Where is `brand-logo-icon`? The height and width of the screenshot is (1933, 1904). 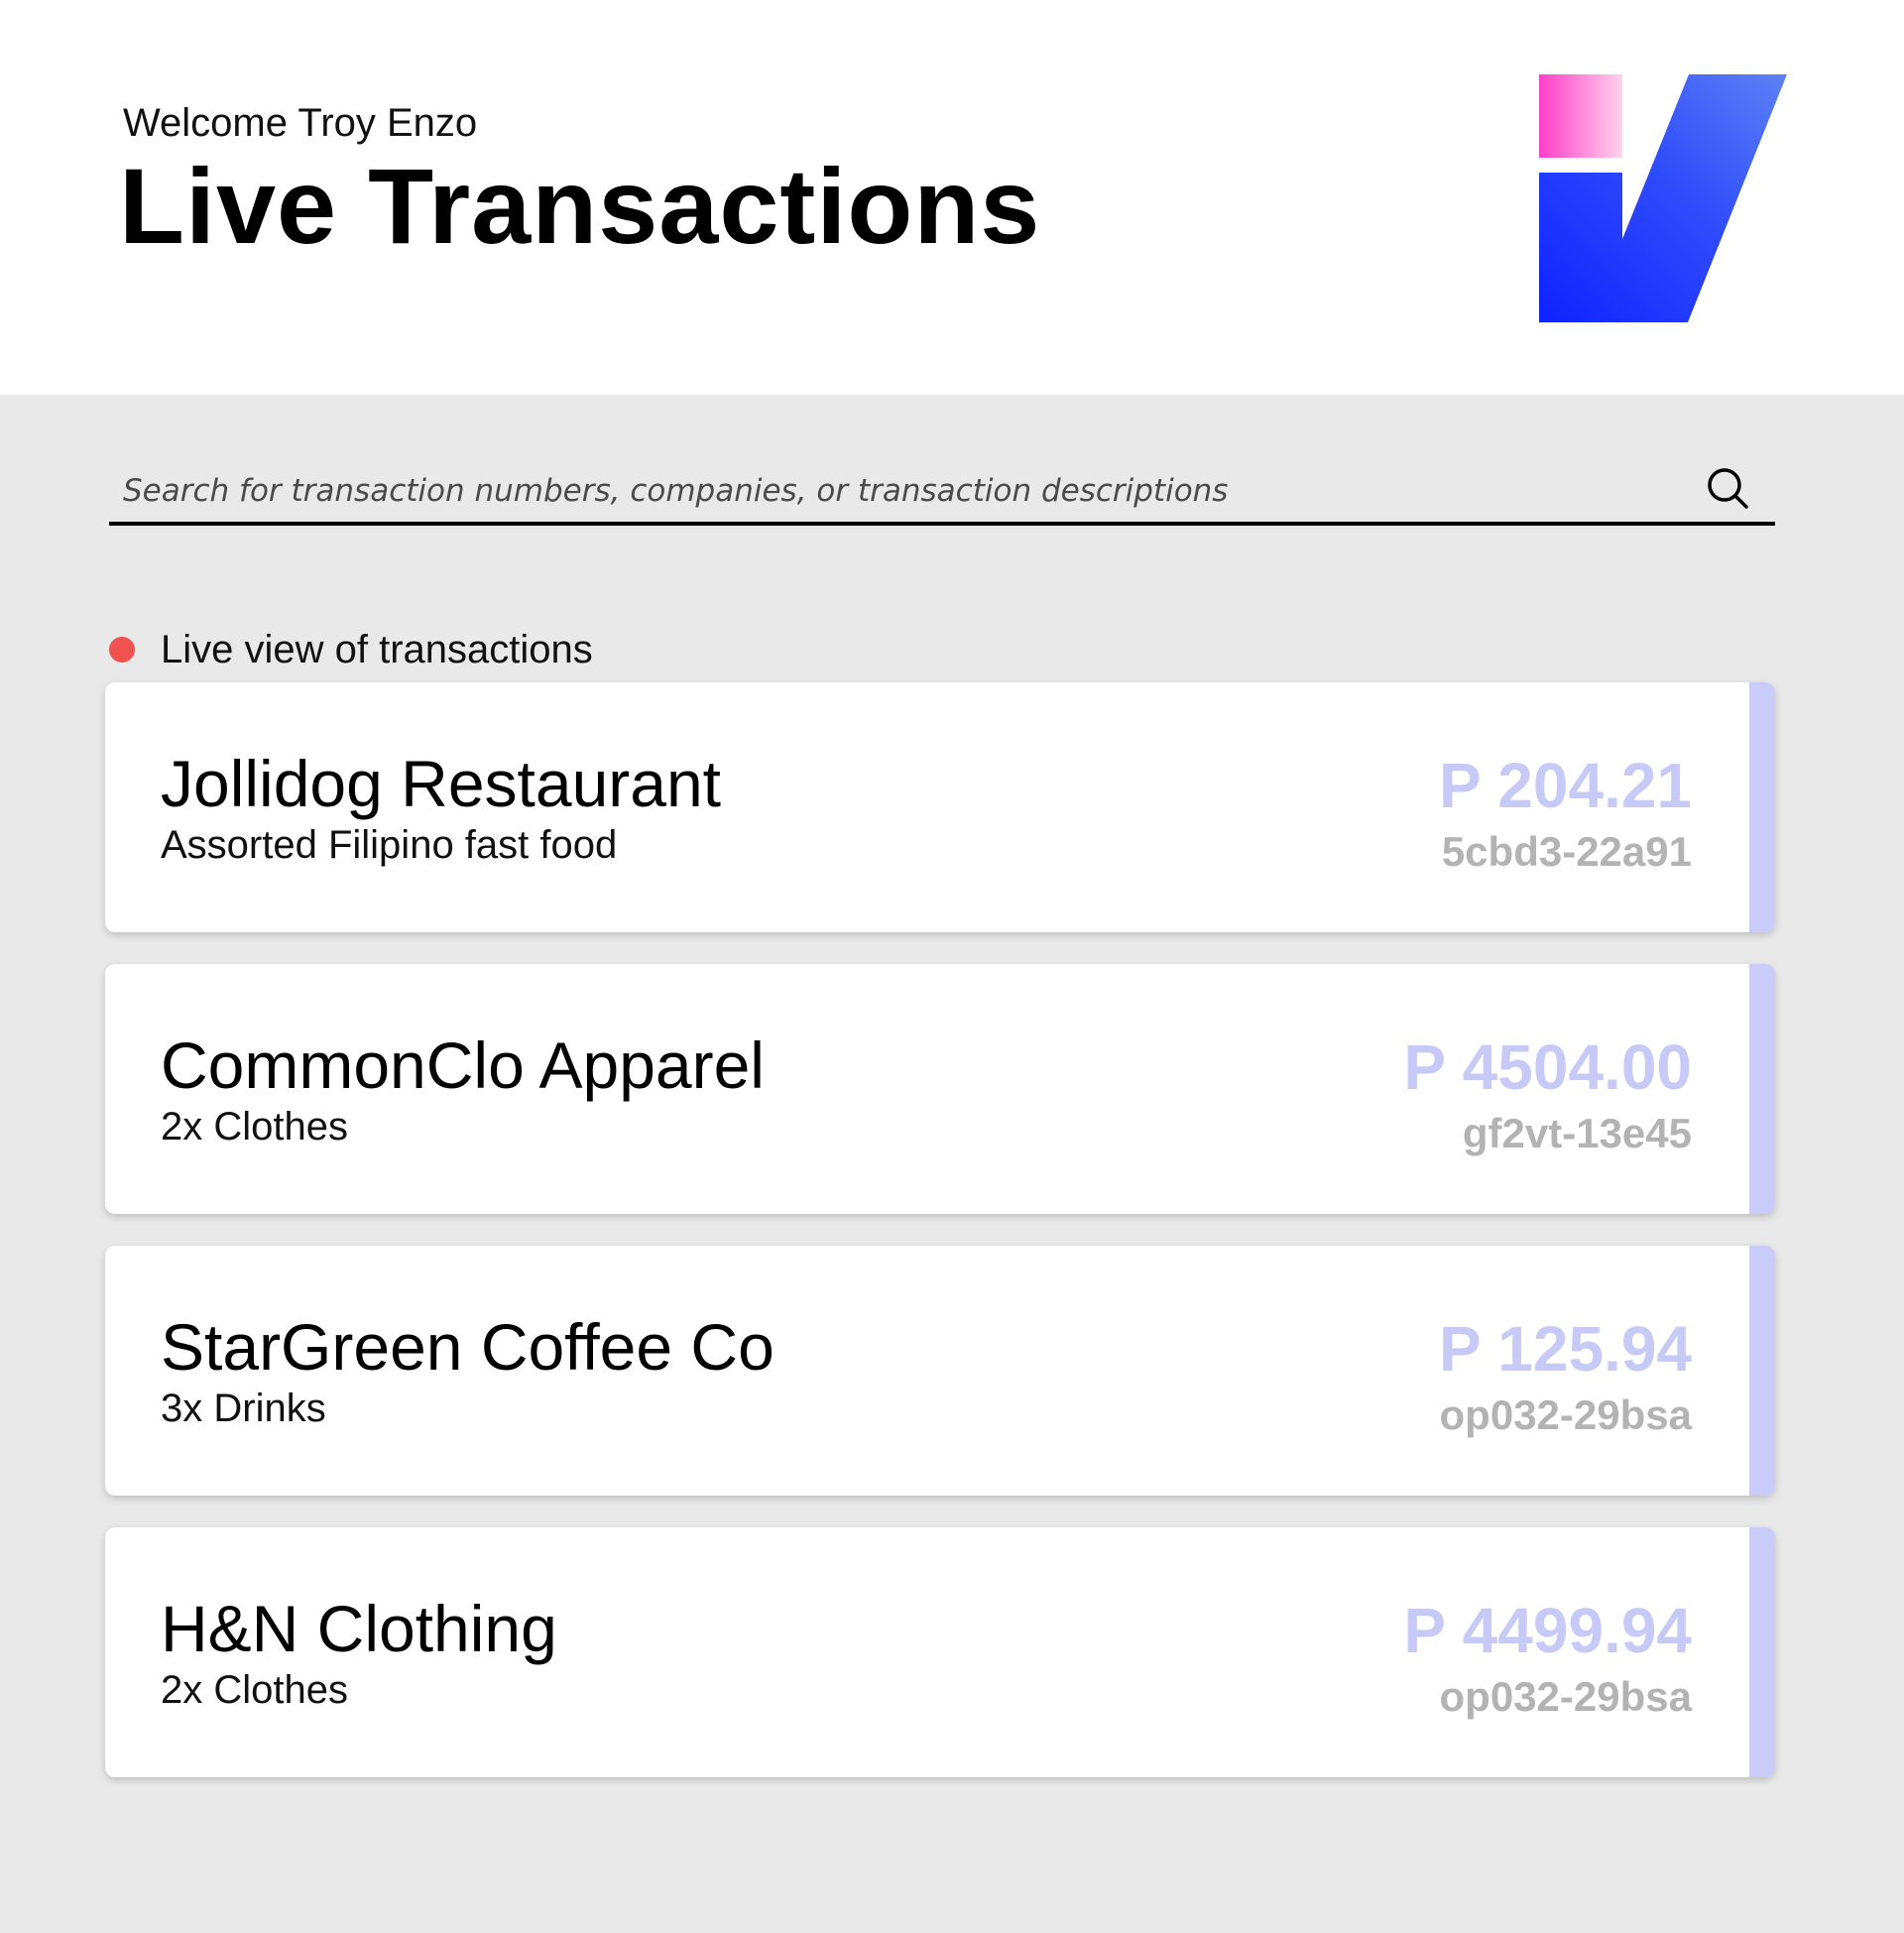
brand-logo-icon is located at coordinates (1663, 198).